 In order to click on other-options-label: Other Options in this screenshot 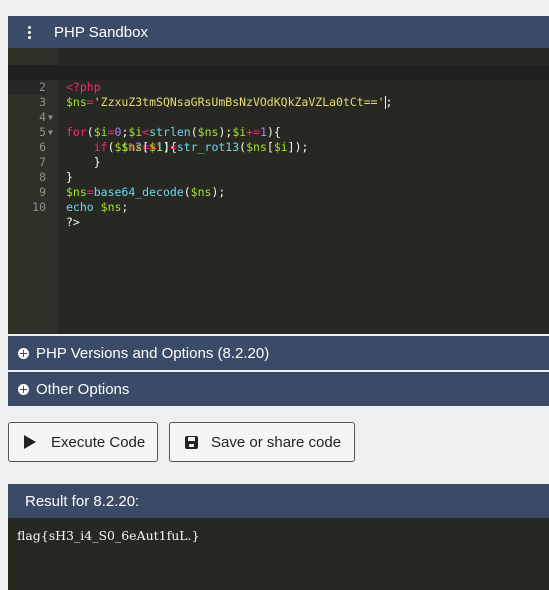, I will do `click(83, 389)`.